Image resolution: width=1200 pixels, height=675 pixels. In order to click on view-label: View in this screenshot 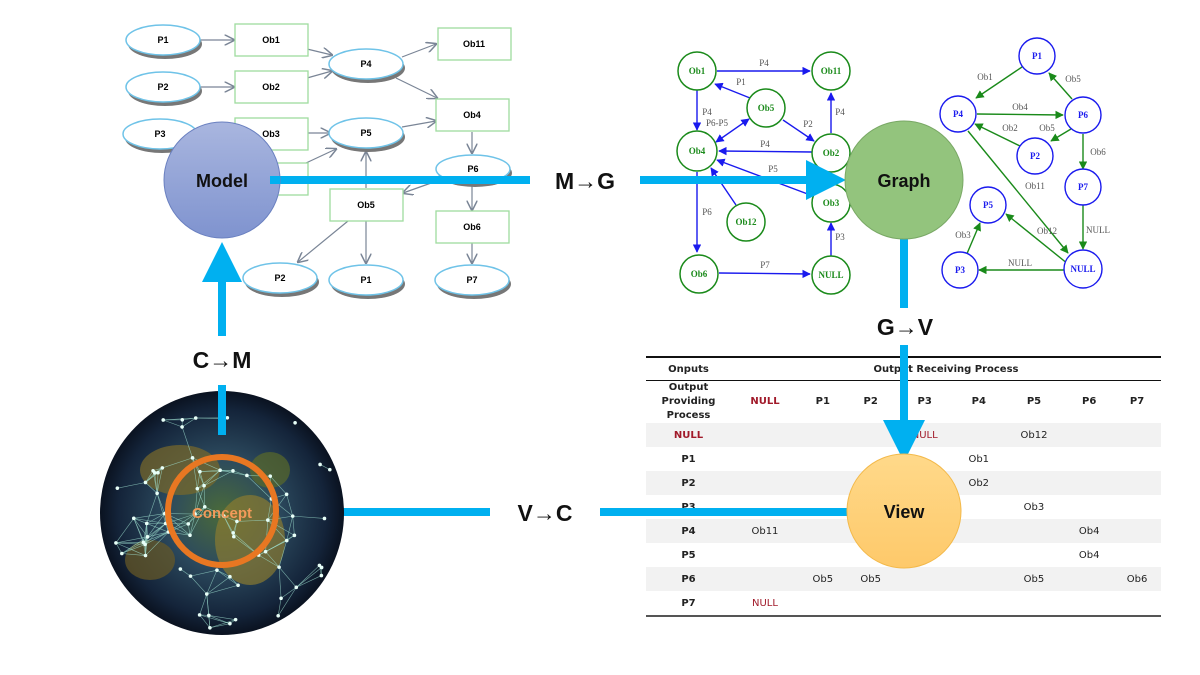, I will do `click(905, 512)`.